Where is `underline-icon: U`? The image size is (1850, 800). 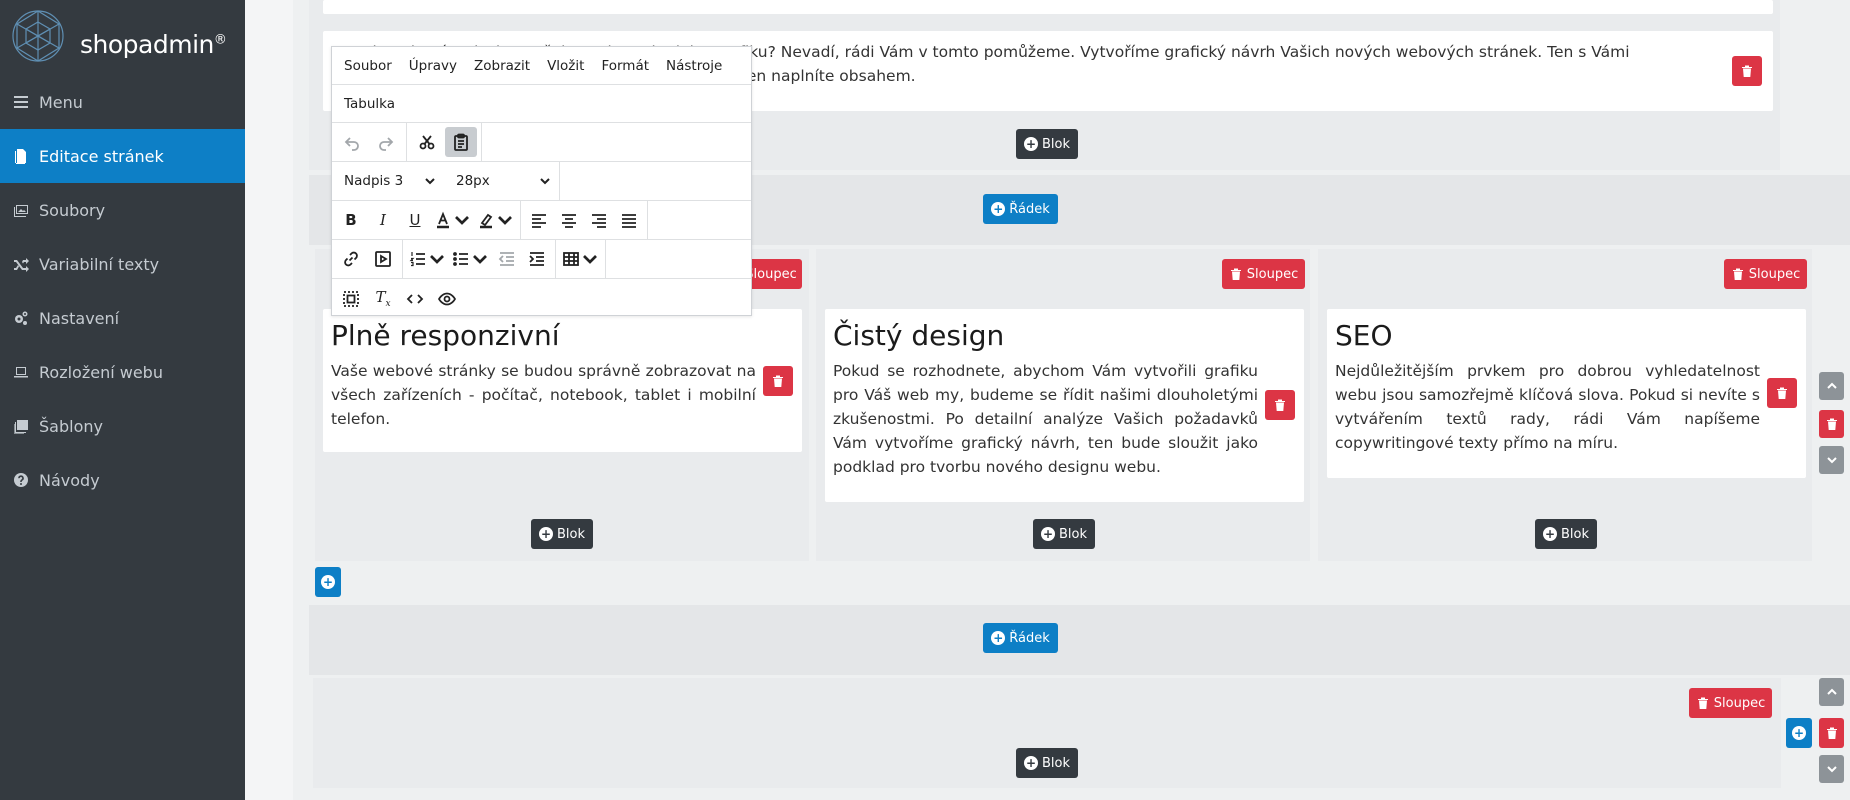
underline-icon: U is located at coordinates (415, 220).